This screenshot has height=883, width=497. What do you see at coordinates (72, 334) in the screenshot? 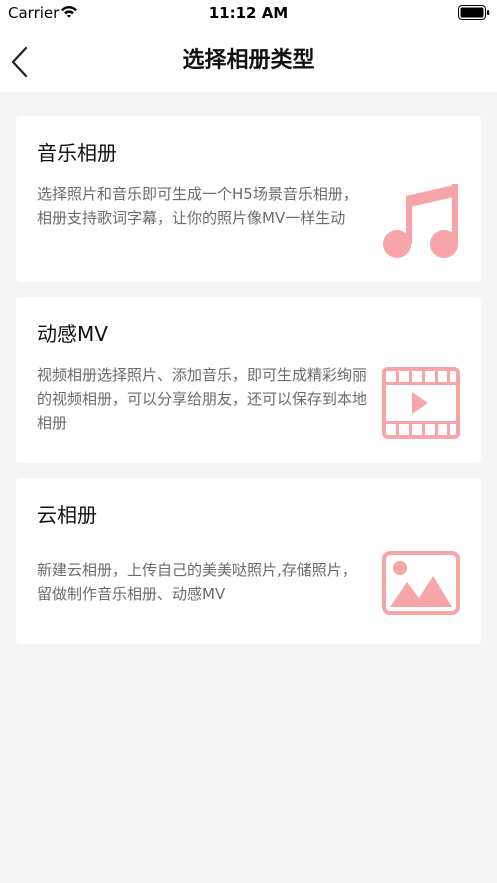
I see `card-title: 动感MV` at bounding box center [72, 334].